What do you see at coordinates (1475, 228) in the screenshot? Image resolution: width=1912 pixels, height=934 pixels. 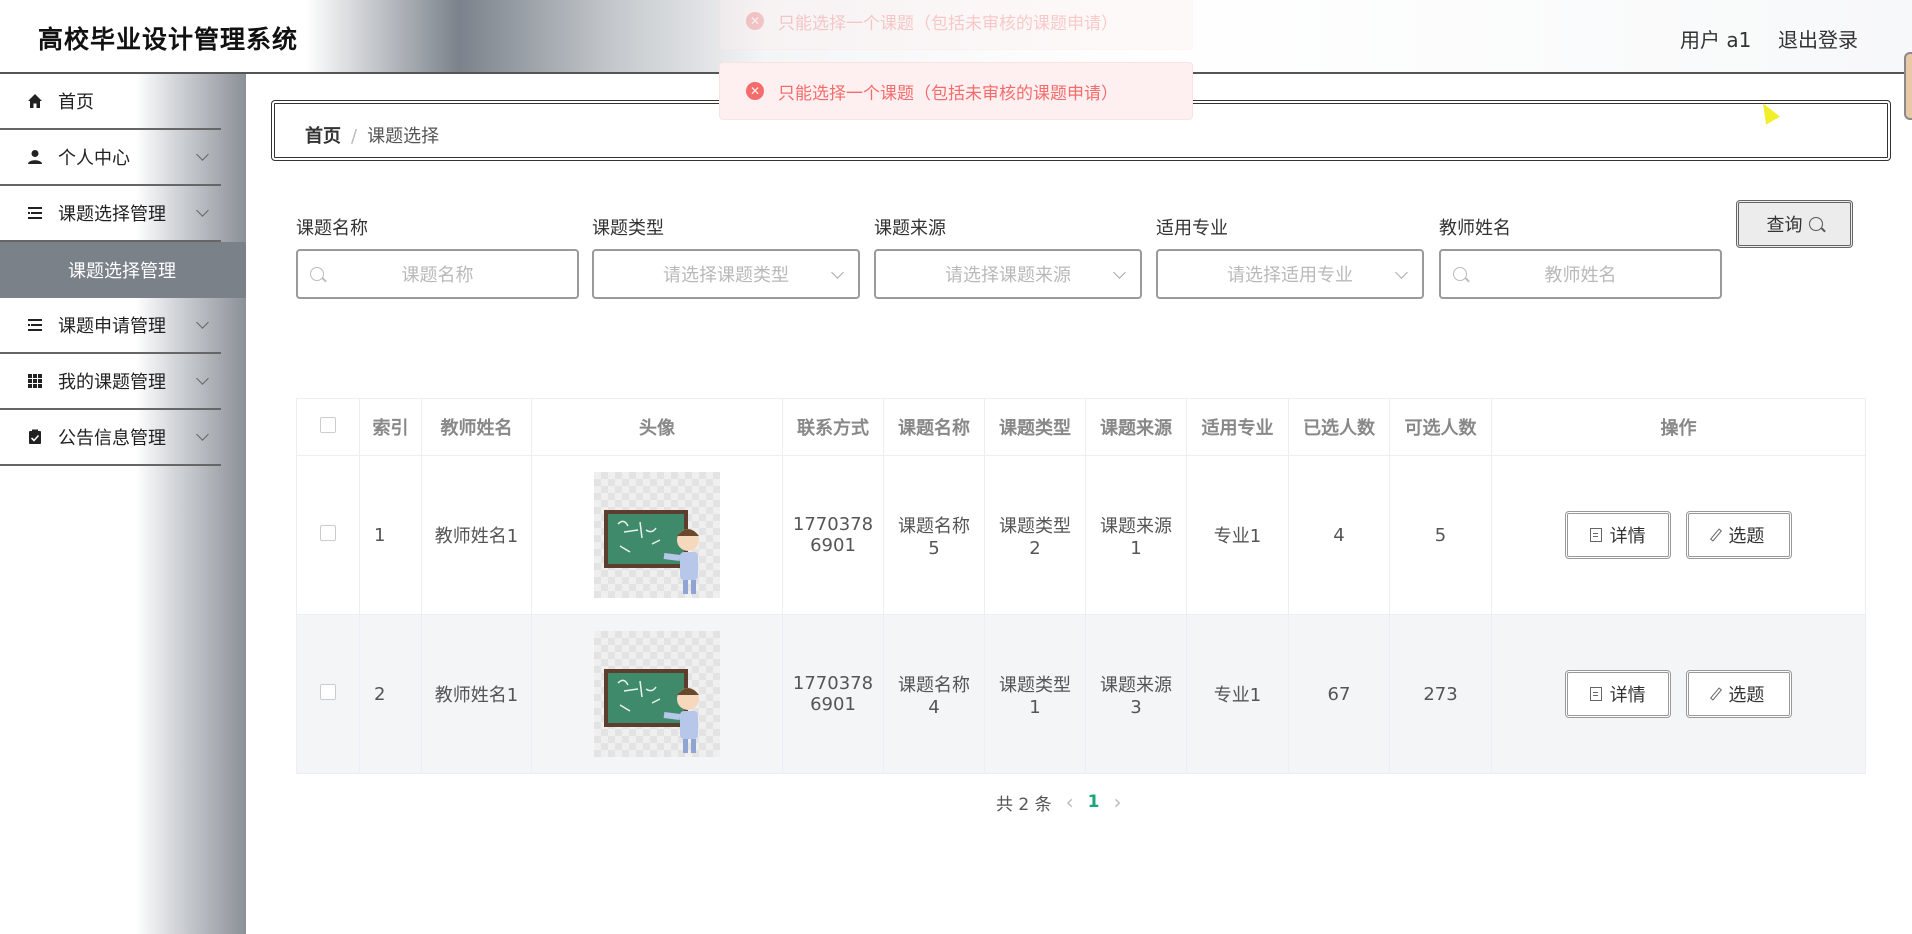 I see `teacher-name-label: 教师姓名` at bounding box center [1475, 228].